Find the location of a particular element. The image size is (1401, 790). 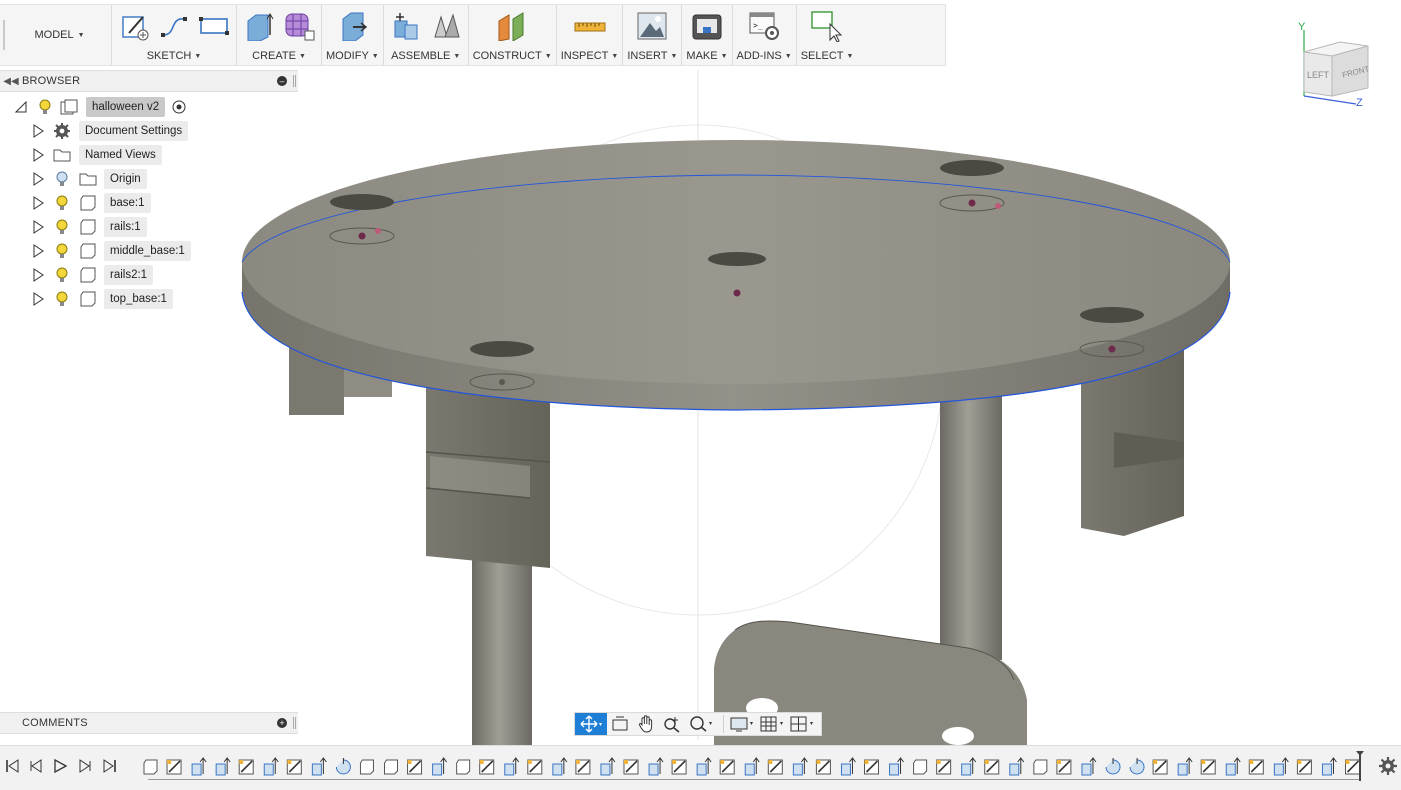

construct-menu: CONSTRUCT ▼ is located at coordinates (512, 56).